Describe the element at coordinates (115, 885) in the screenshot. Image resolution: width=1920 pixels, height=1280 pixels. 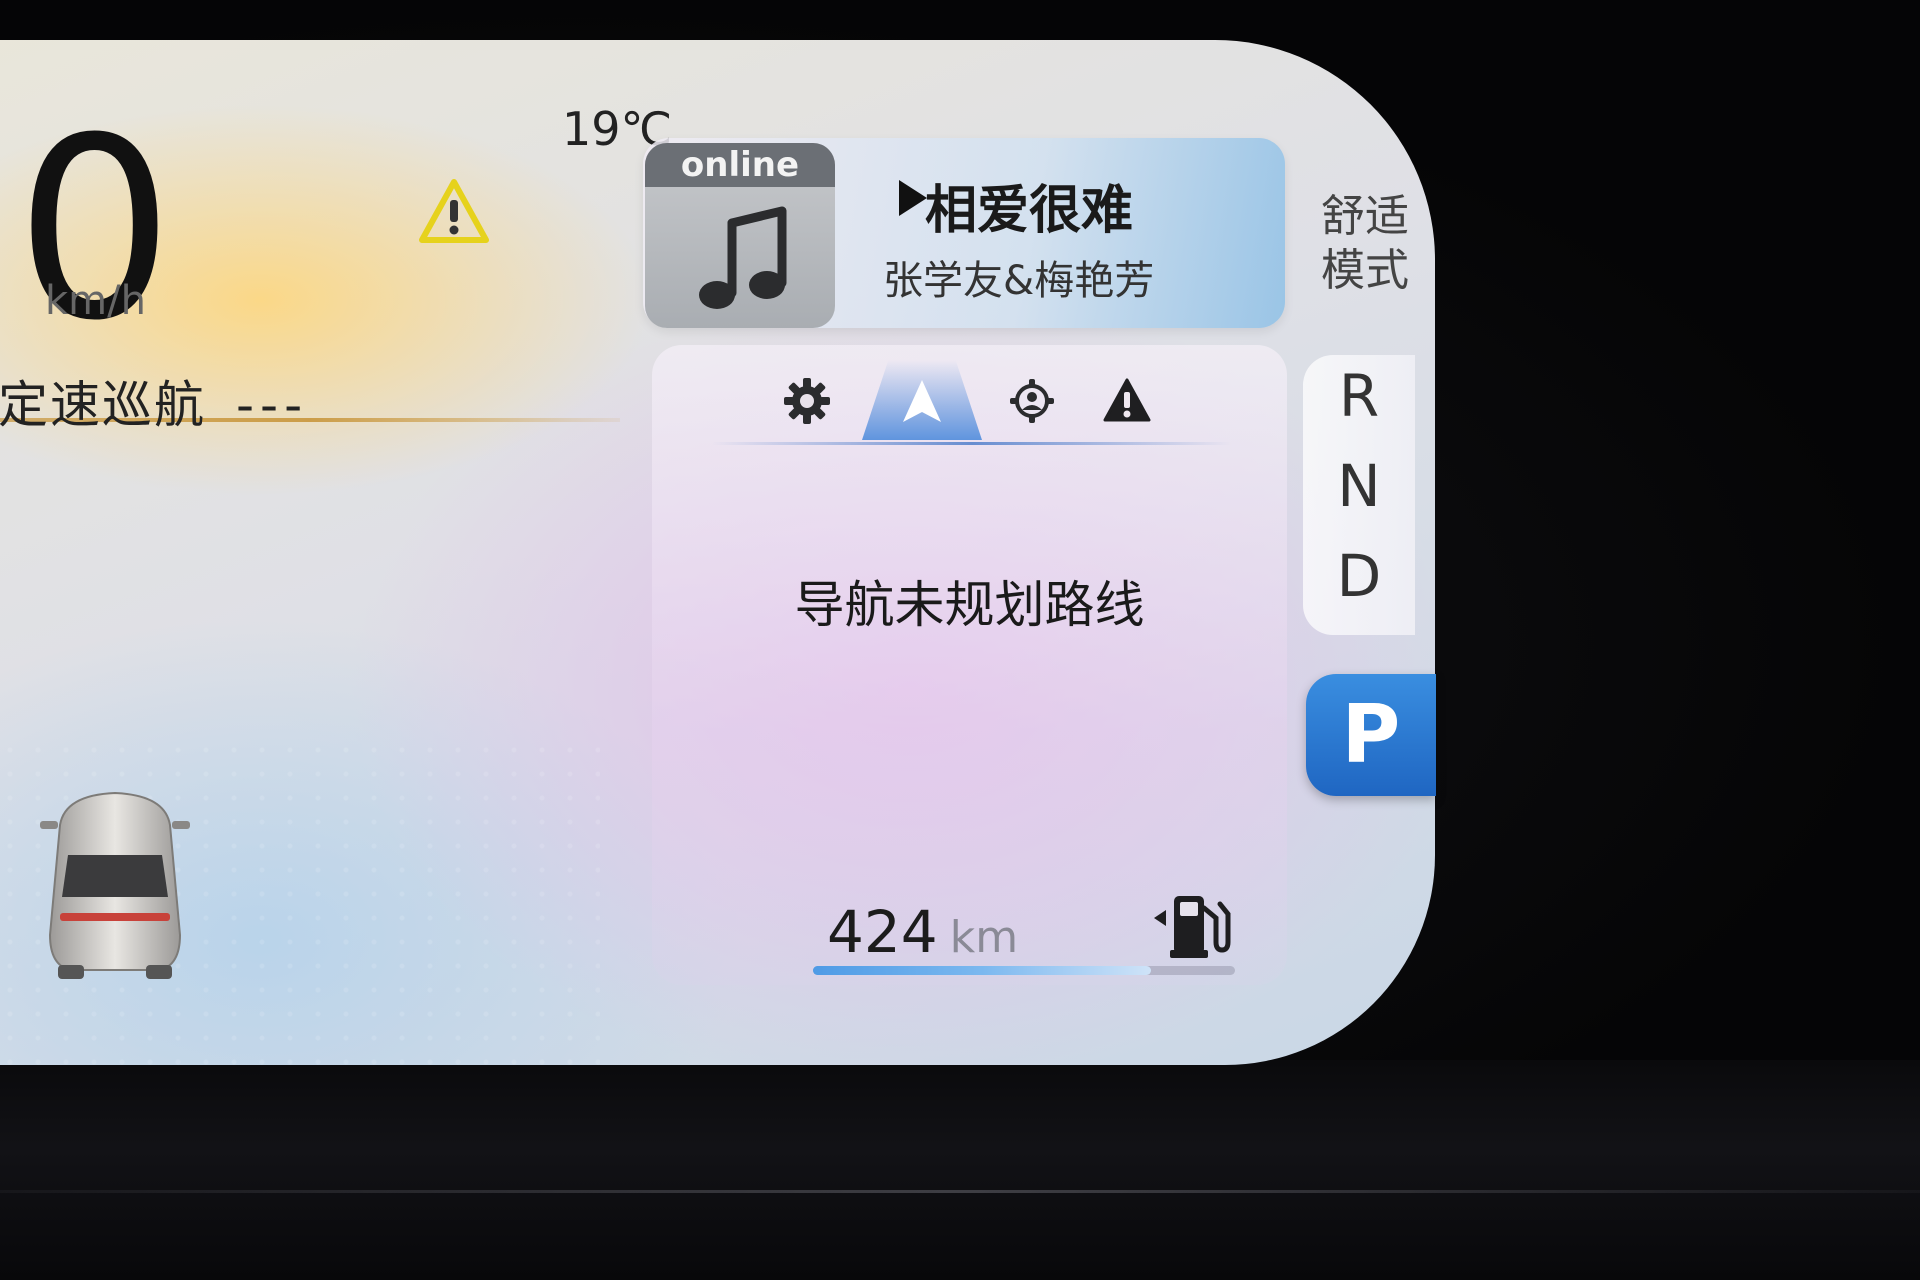
I see `car-icon` at that location.